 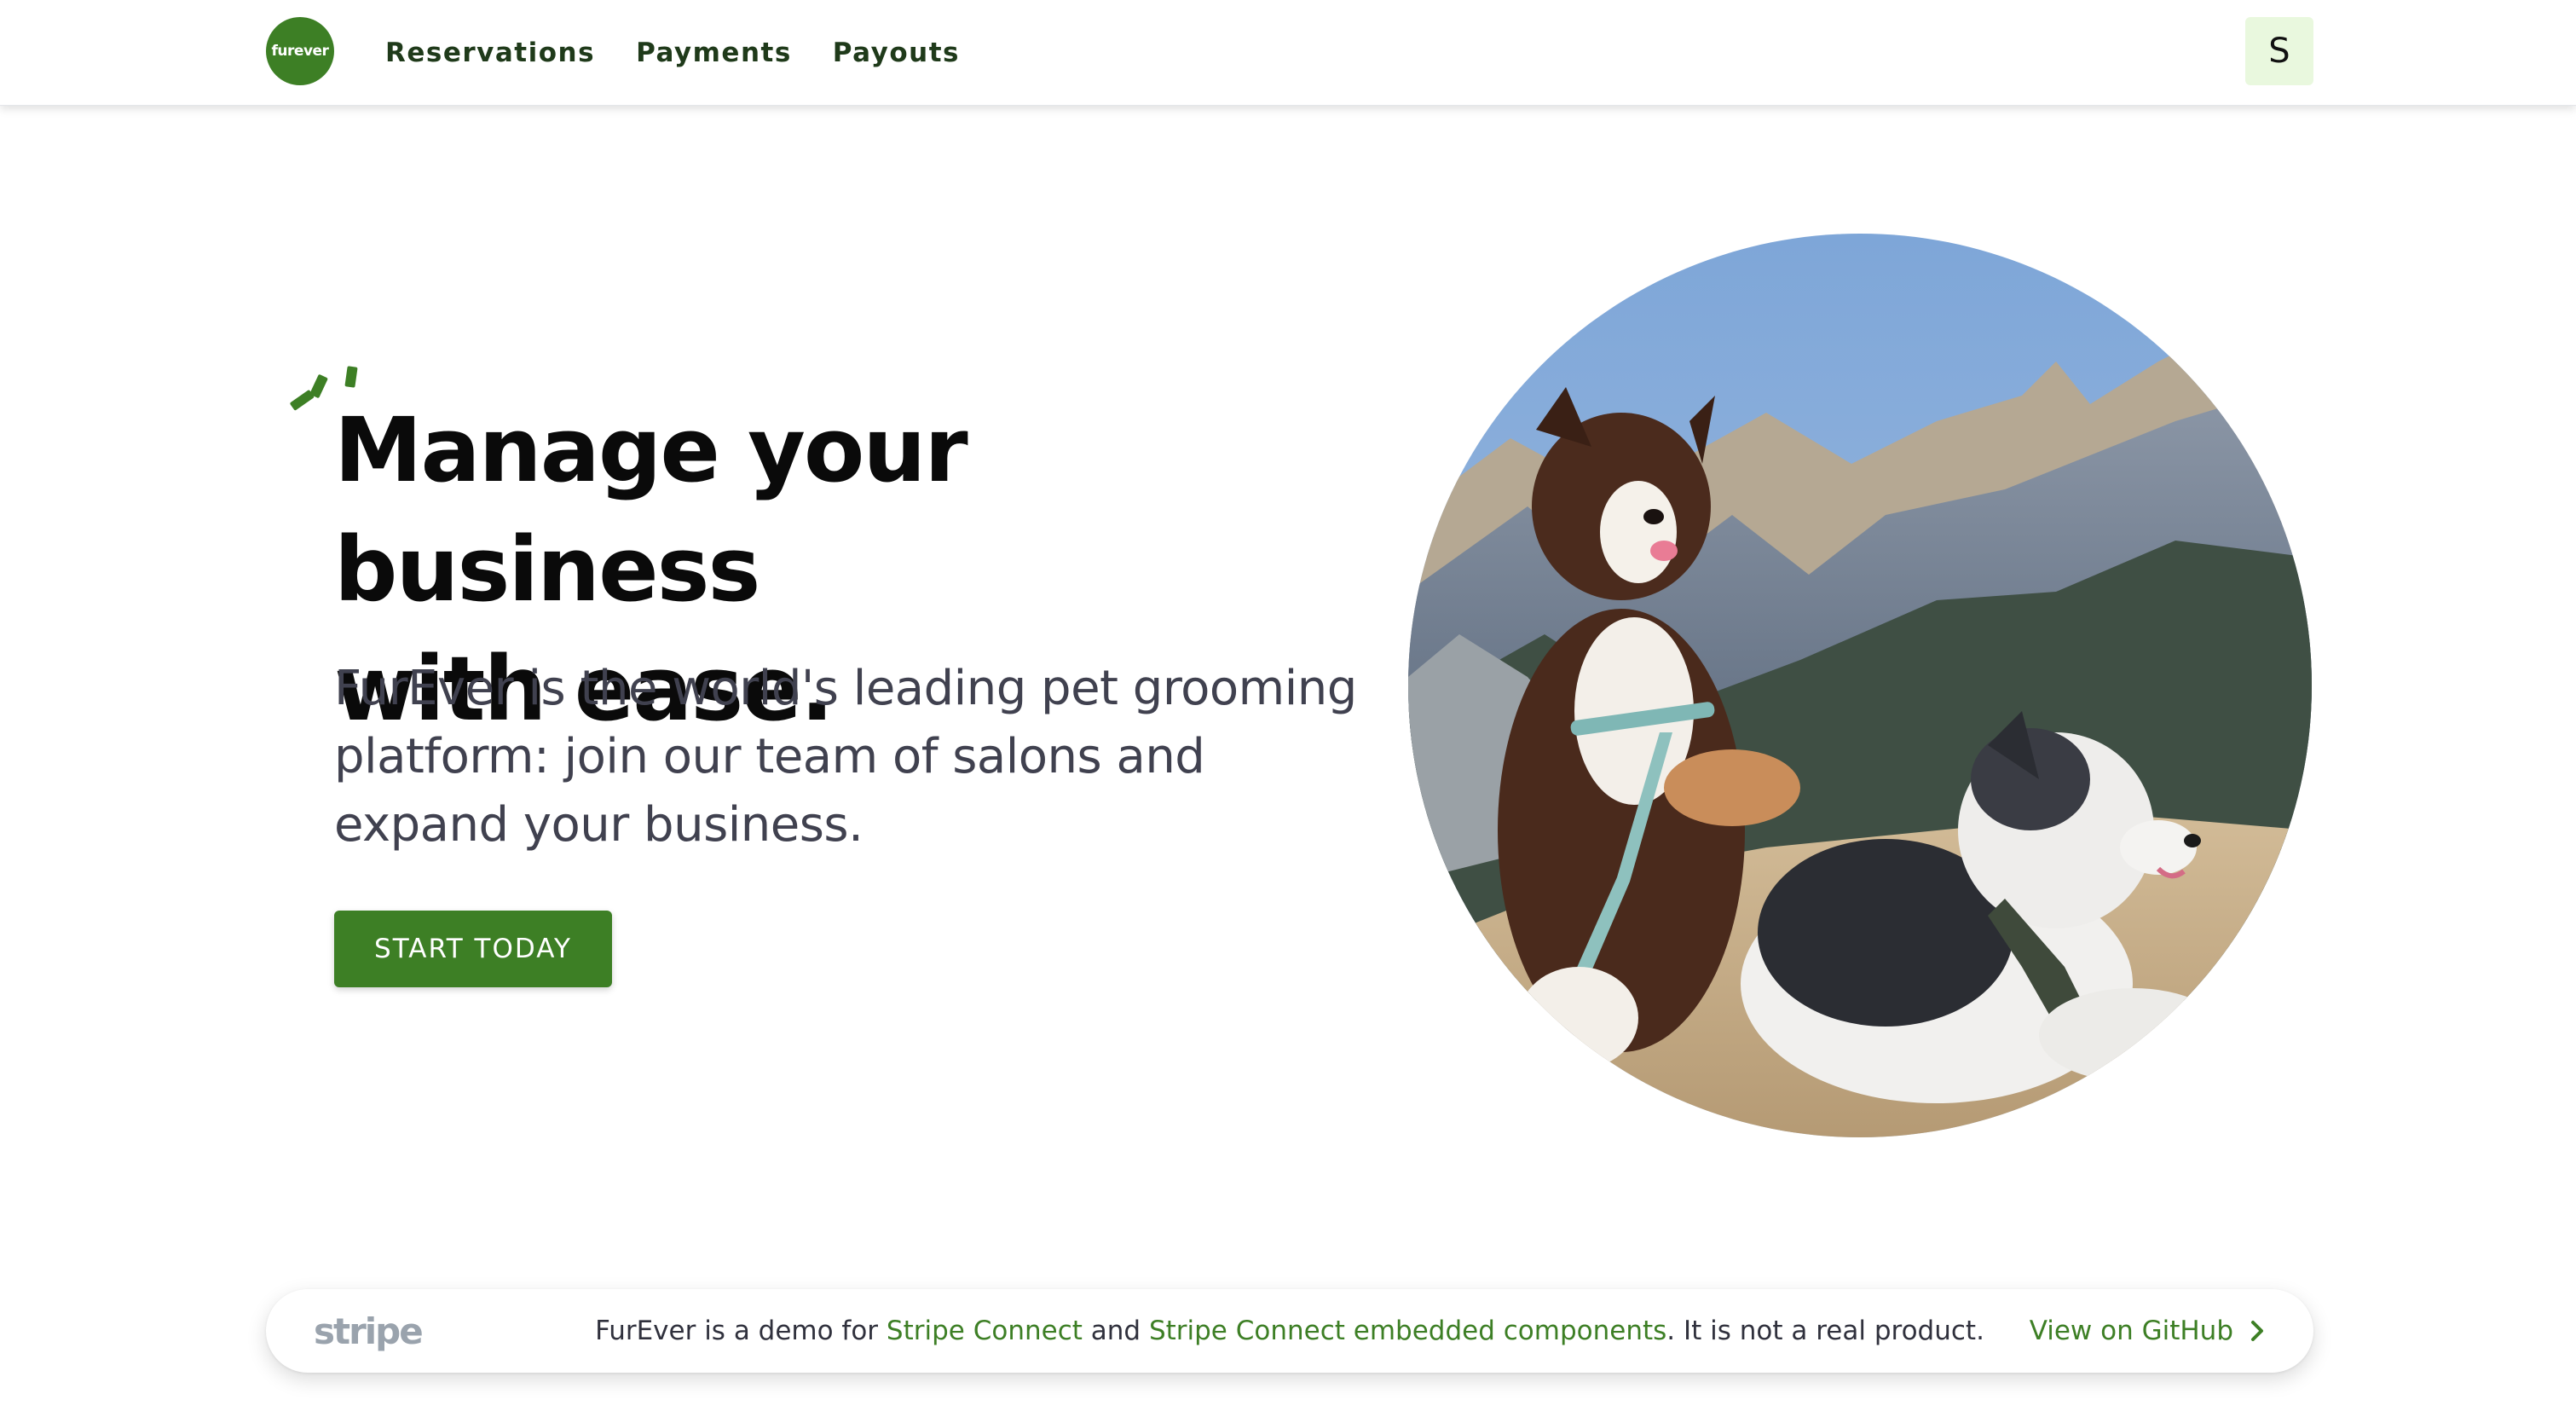 What do you see at coordinates (1825, 1331) in the screenshot?
I see `banner-text-after: . It is not a real product.` at bounding box center [1825, 1331].